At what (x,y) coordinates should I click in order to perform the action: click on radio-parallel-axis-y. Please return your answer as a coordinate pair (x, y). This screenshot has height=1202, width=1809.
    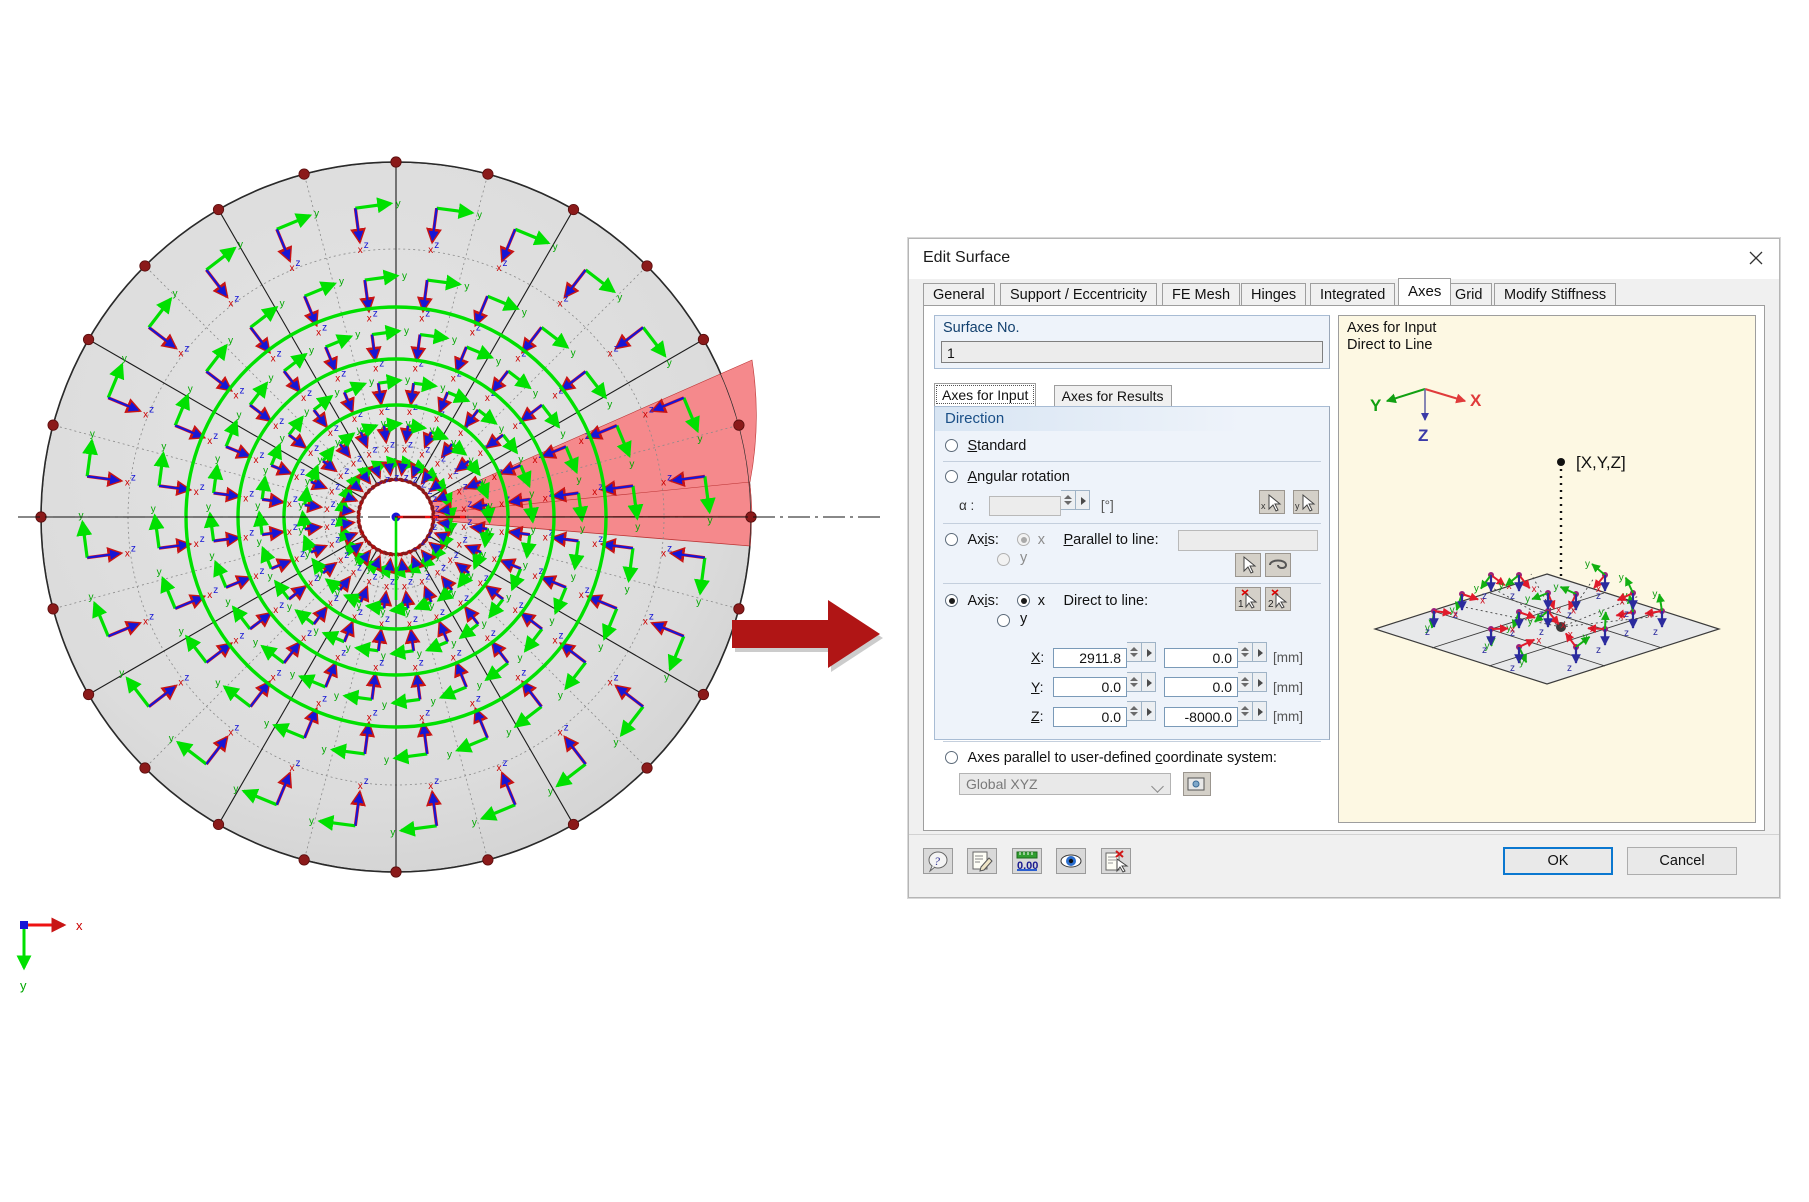
    Looking at the image, I should click on (1003, 559).